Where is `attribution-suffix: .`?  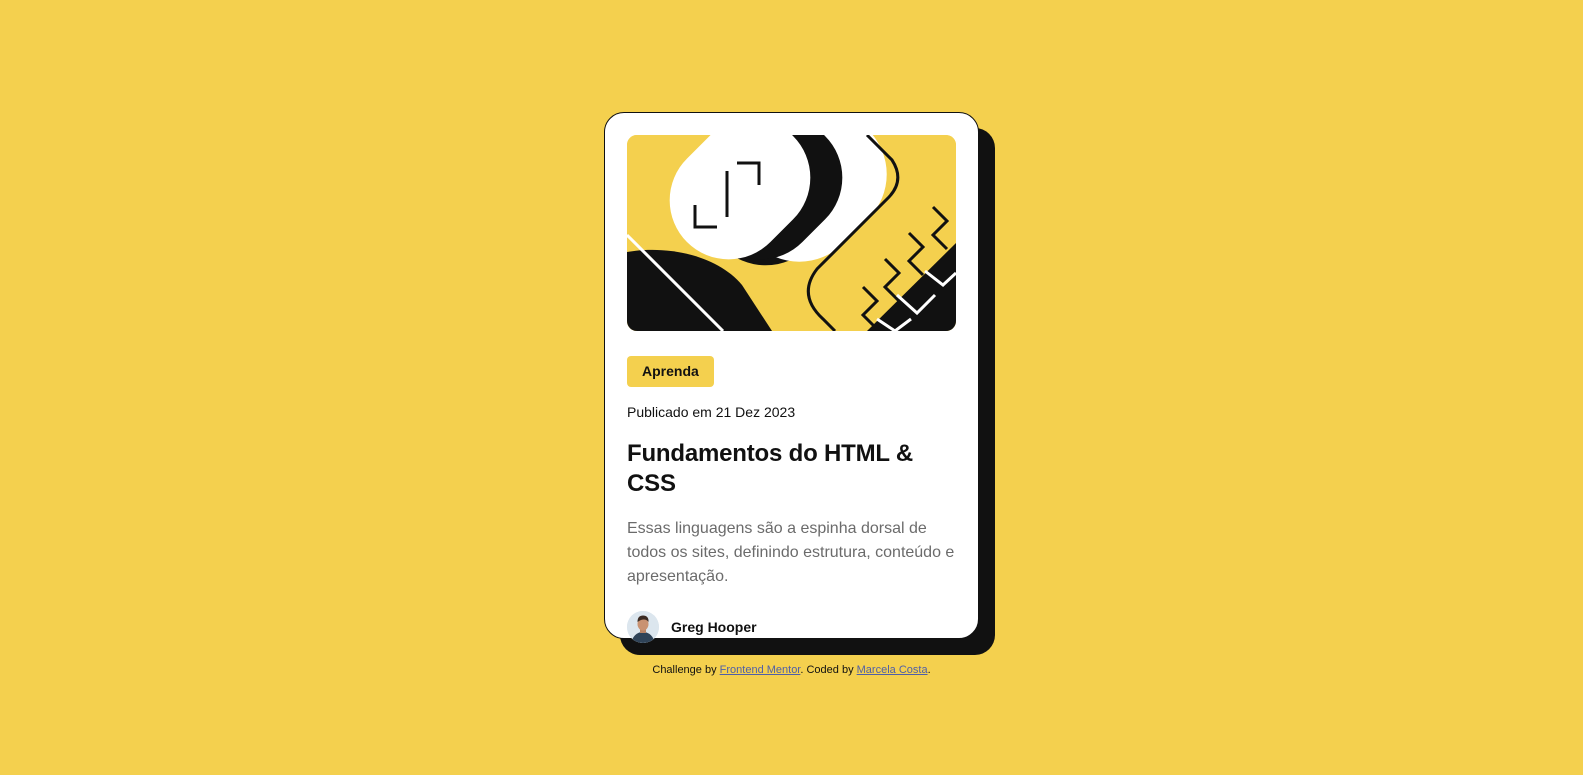 attribution-suffix: . is located at coordinates (929, 670).